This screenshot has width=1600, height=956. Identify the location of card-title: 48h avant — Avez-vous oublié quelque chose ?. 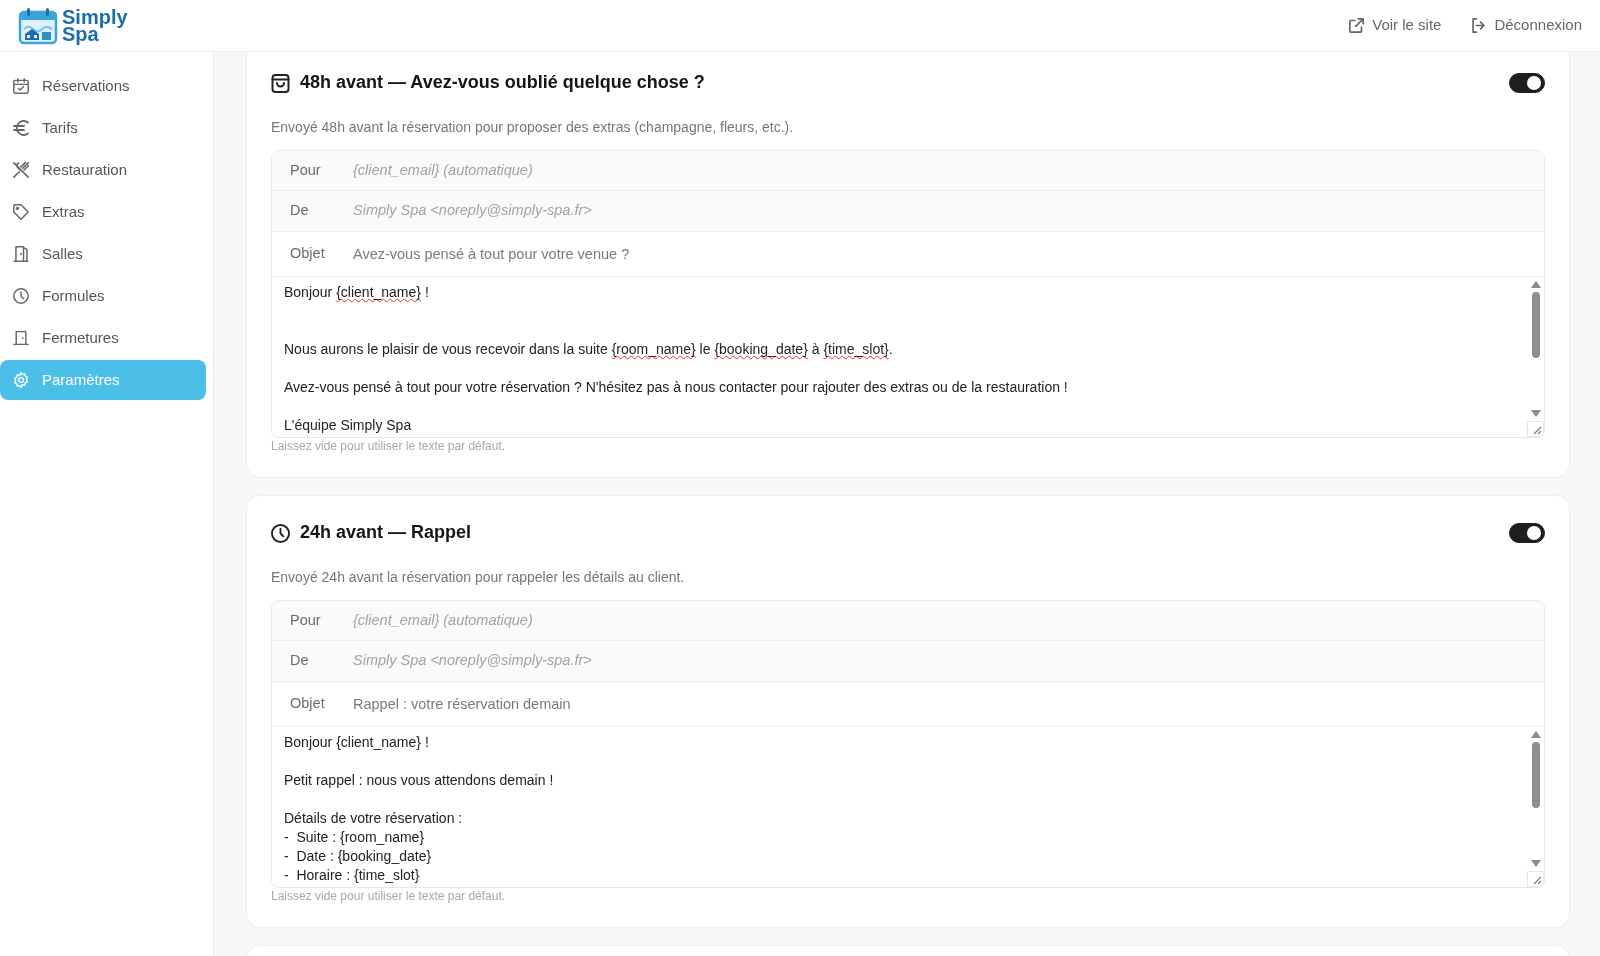
(502, 83).